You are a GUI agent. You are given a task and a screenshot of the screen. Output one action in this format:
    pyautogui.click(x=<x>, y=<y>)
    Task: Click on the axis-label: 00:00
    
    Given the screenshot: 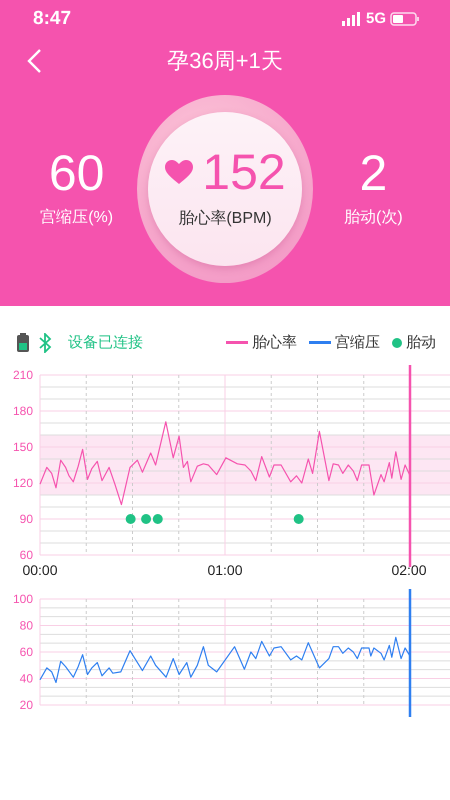 What is the action you would take?
    pyautogui.click(x=40, y=570)
    